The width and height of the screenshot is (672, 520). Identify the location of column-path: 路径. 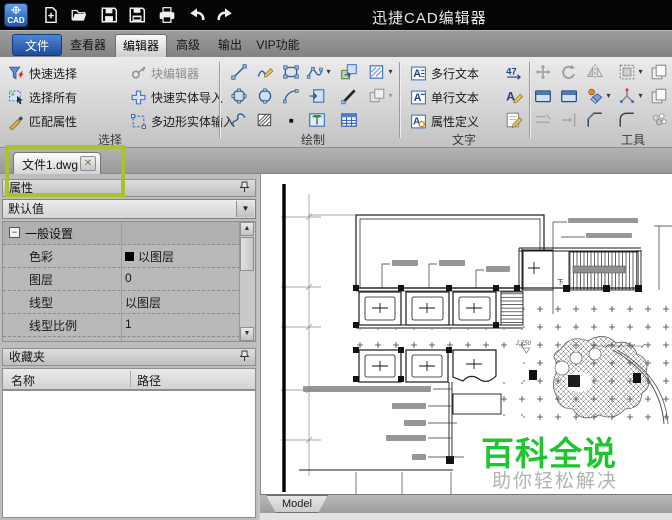
(149, 380).